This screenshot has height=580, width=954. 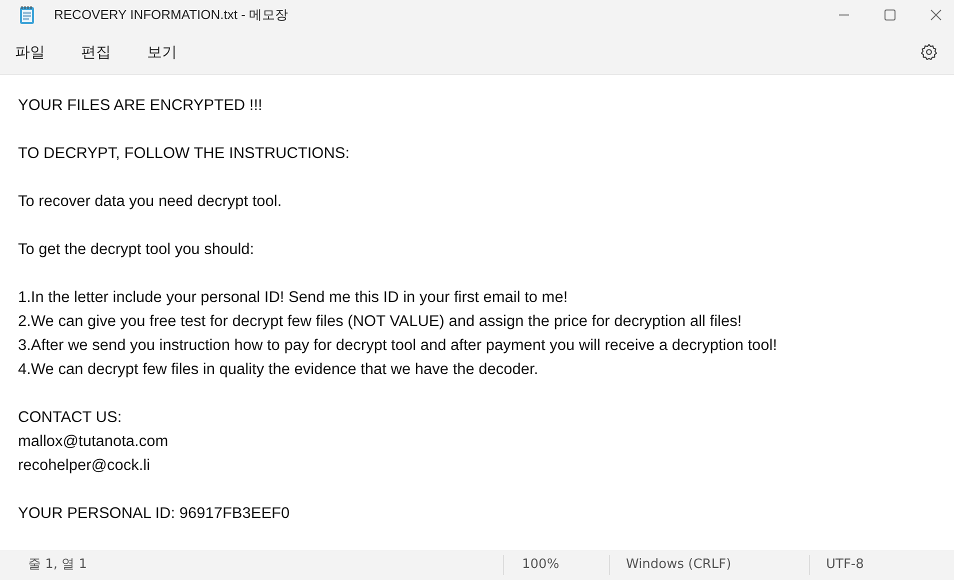 What do you see at coordinates (27, 15) in the screenshot?
I see `notepad-icon` at bounding box center [27, 15].